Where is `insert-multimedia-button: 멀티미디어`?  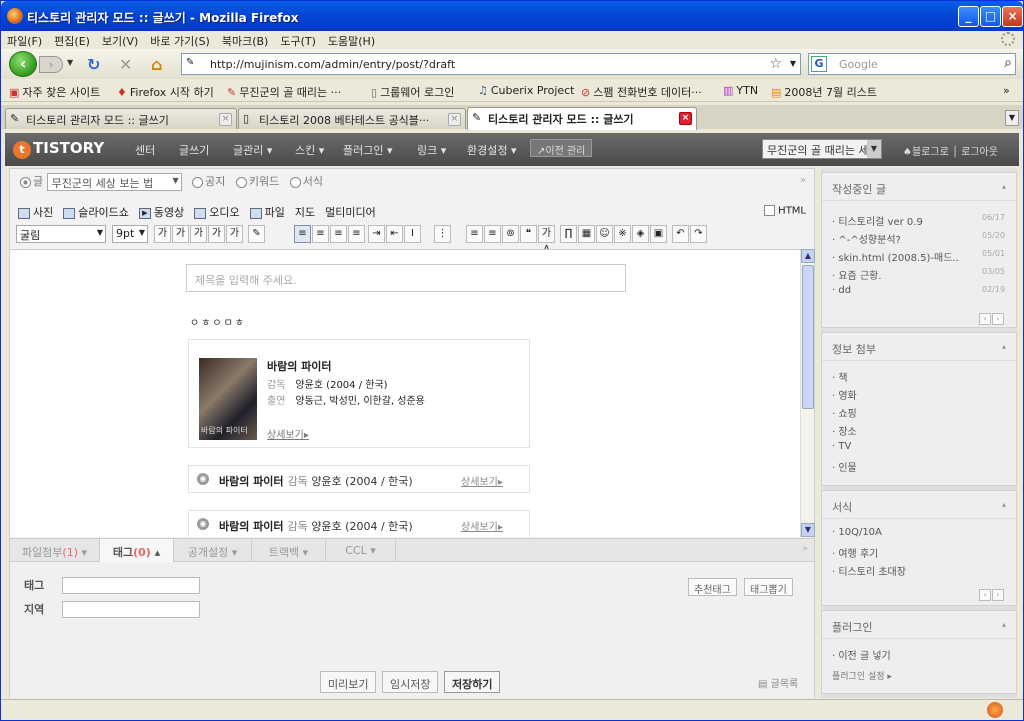
insert-multimedia-button: 멀티미디어 is located at coordinates (350, 212).